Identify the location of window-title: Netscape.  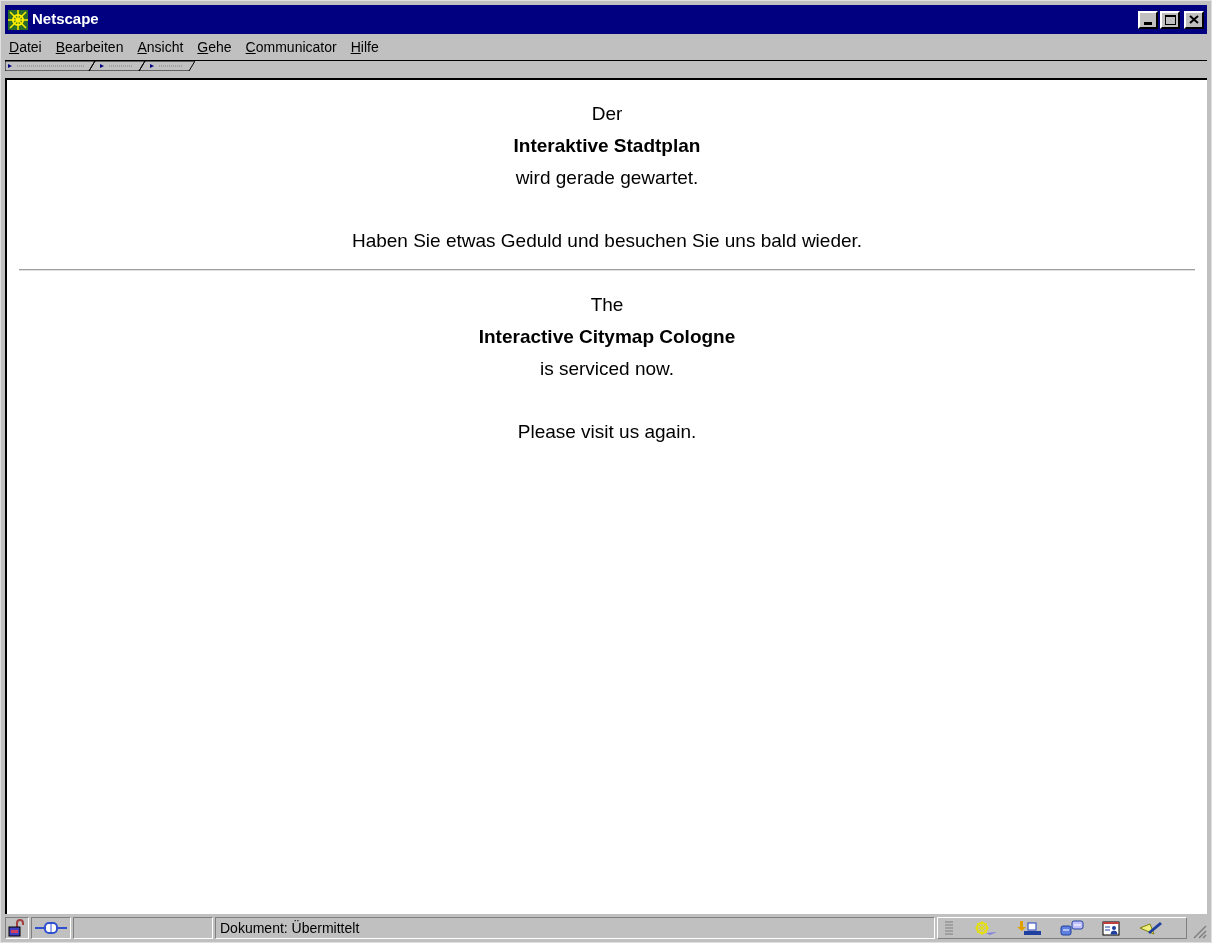
(66, 19).